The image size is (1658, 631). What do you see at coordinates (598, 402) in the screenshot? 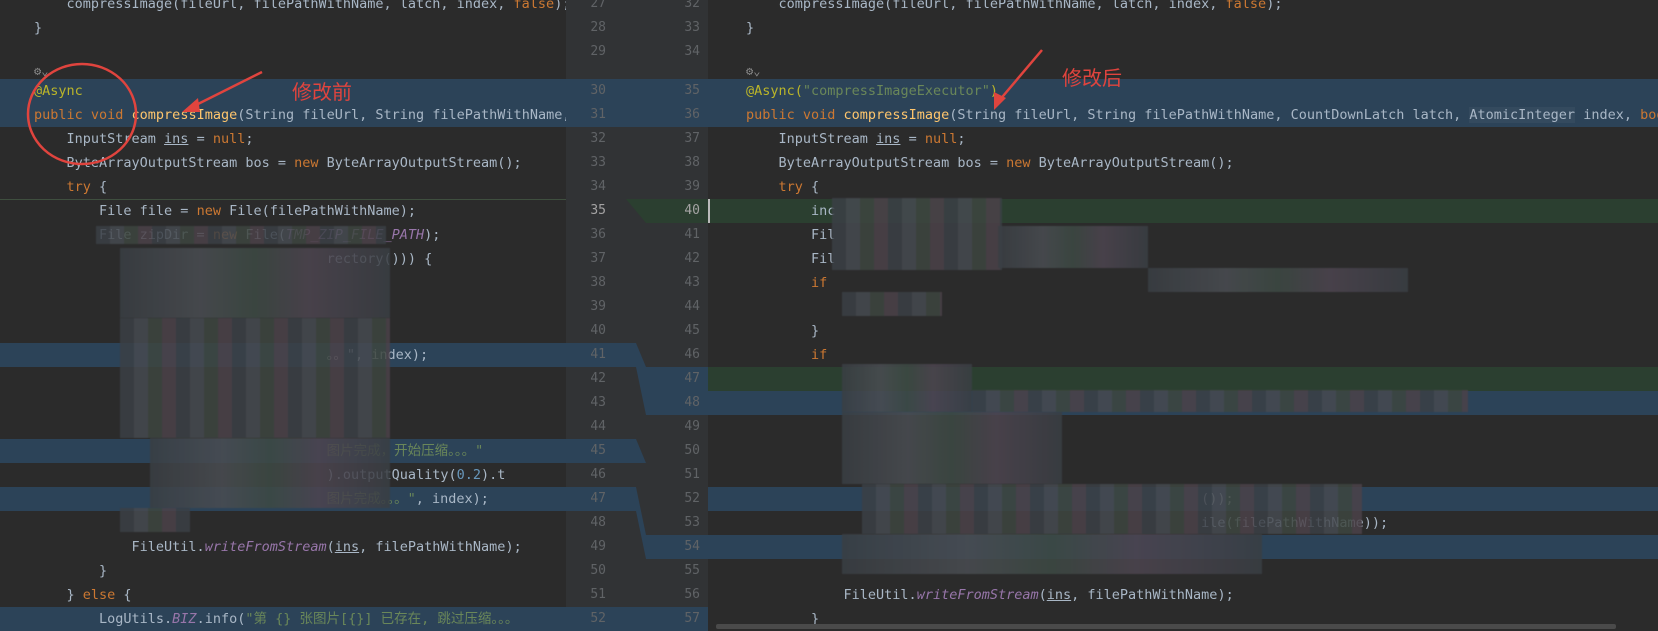
I see `left-line-number: 43` at bounding box center [598, 402].